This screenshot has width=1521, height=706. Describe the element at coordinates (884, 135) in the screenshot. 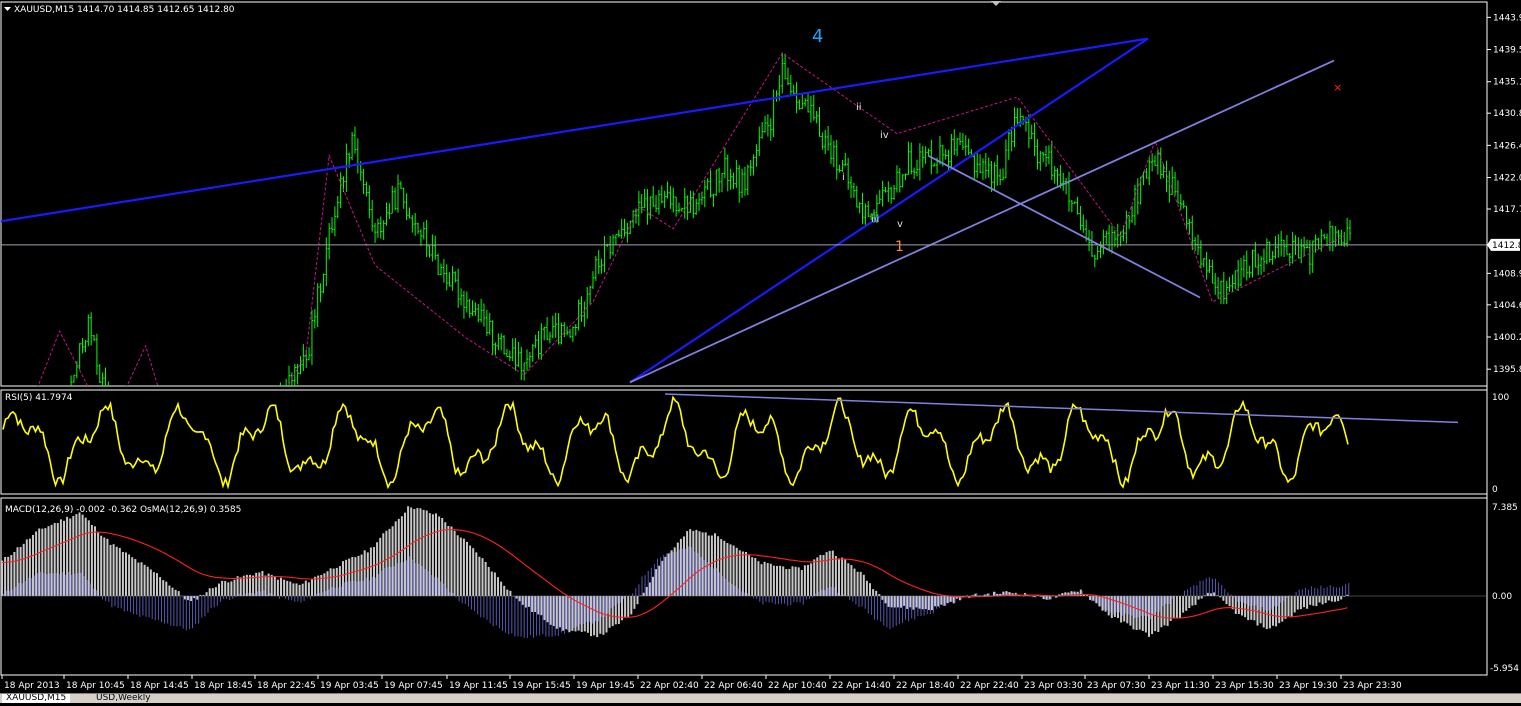

I see `wave-label-iv: iv` at that location.